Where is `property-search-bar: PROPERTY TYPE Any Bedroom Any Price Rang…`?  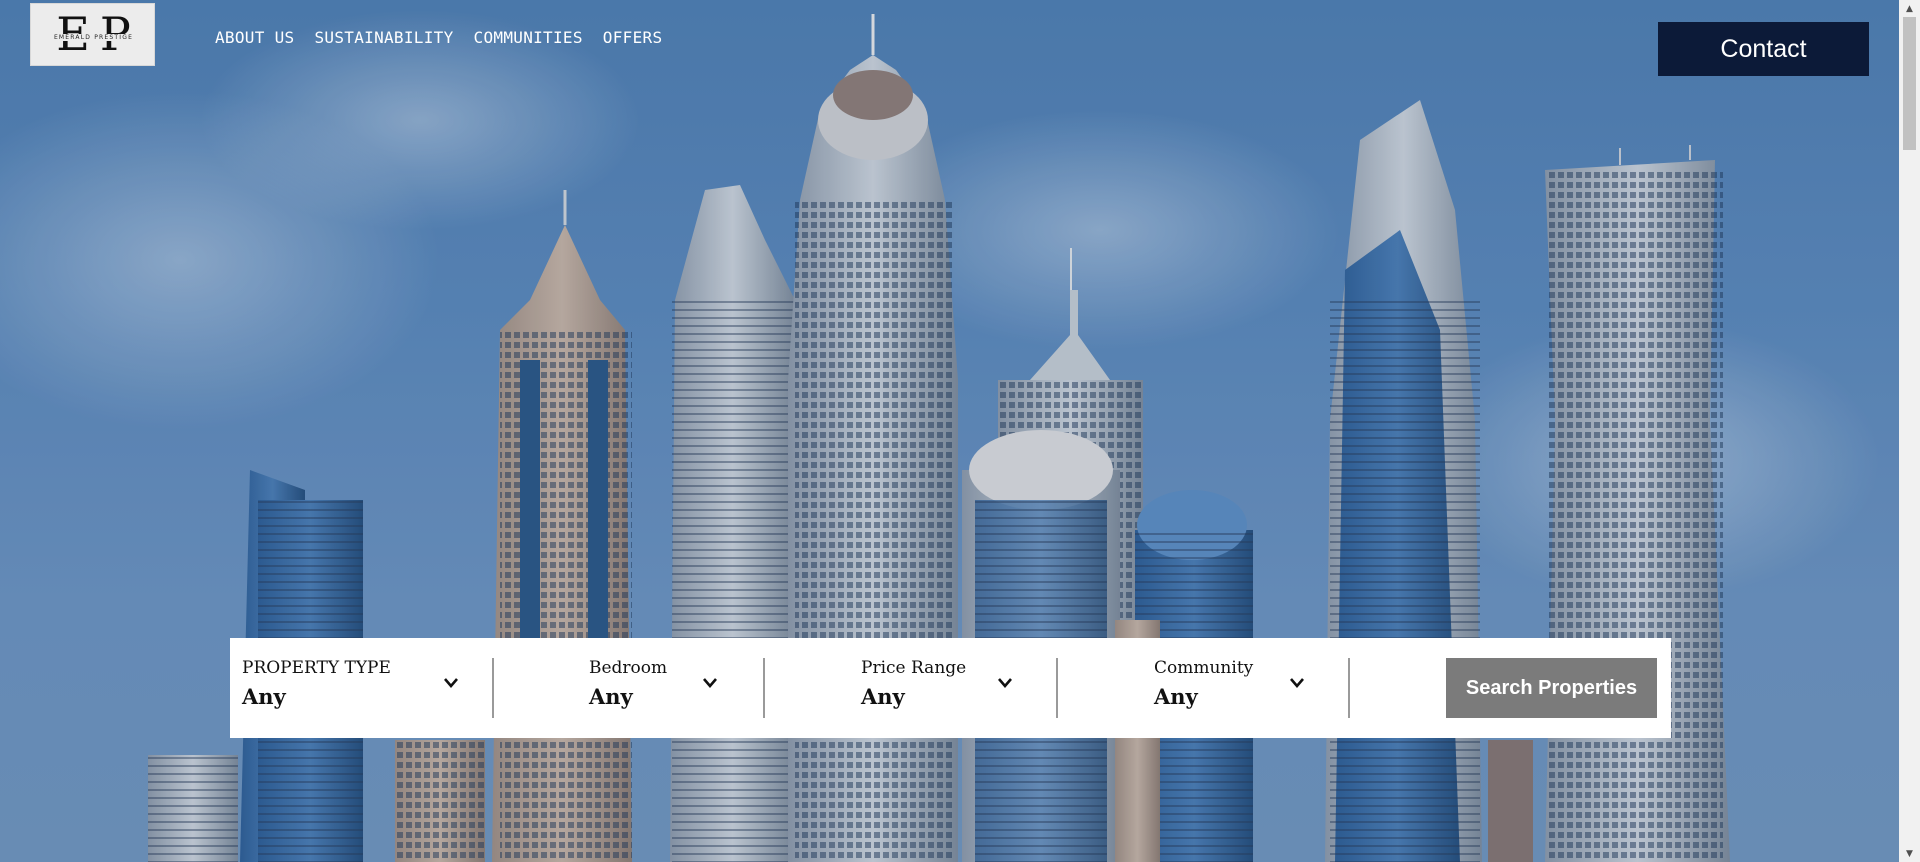
property-search-bar: PROPERTY TYPE Any Bedroom Any Price Rang… is located at coordinates (950, 688).